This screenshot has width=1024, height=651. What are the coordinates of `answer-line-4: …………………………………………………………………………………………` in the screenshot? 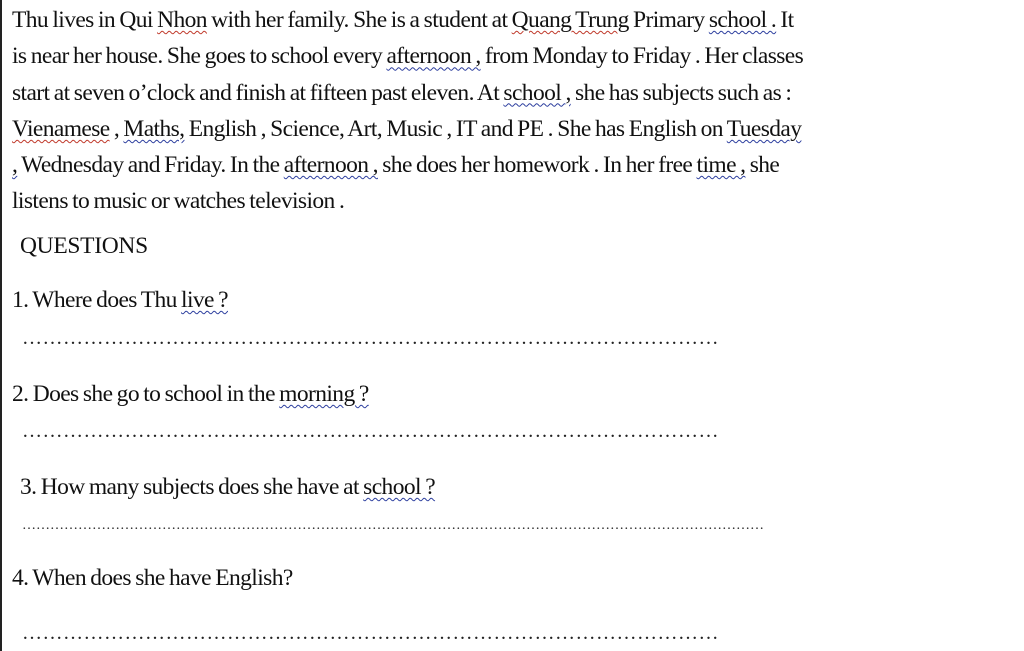 It's located at (450, 633).